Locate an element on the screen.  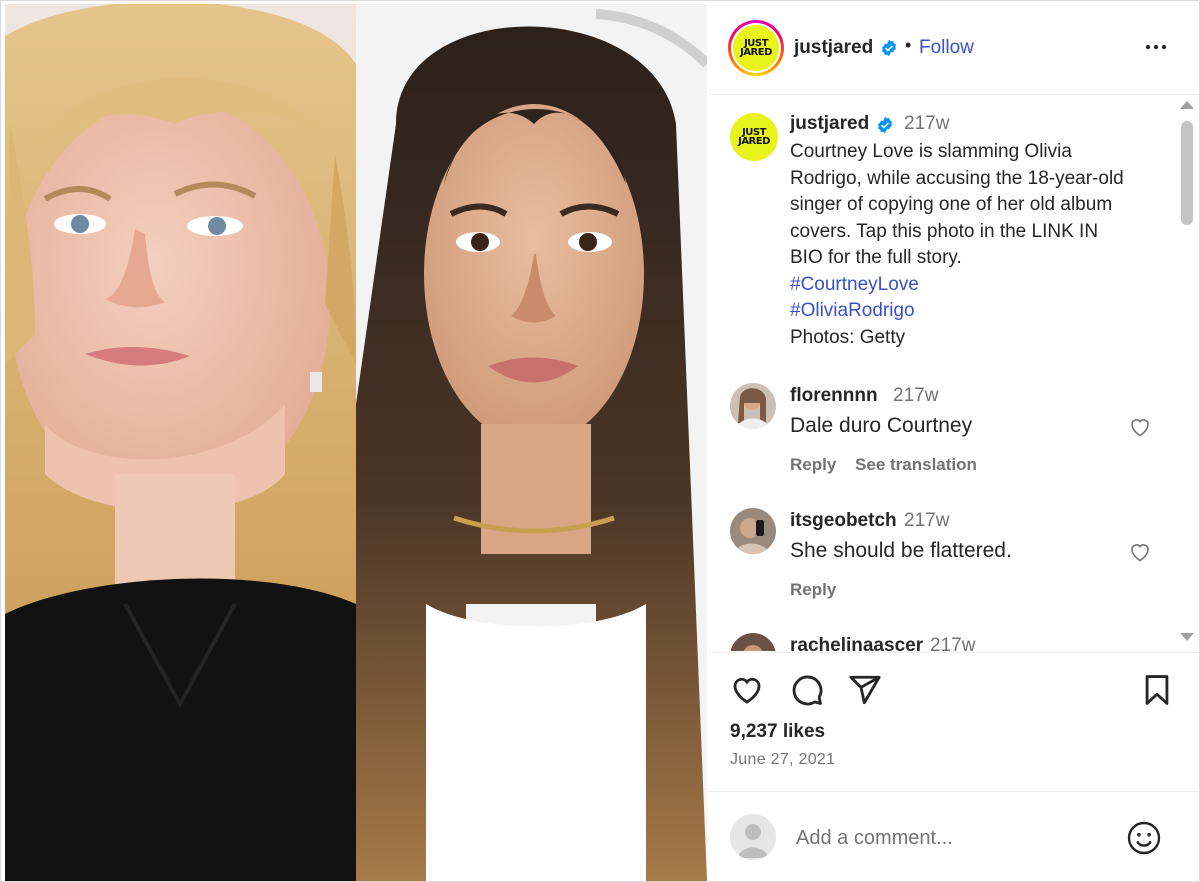
post-date: June 27, 2021 is located at coordinates (782, 760).